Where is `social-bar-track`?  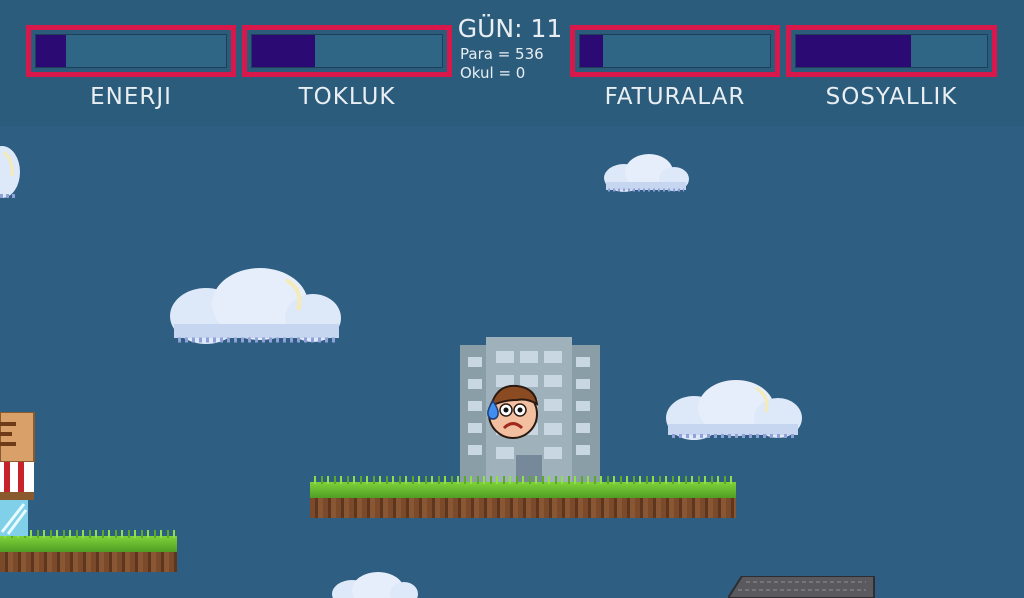 social-bar-track is located at coordinates (891, 51).